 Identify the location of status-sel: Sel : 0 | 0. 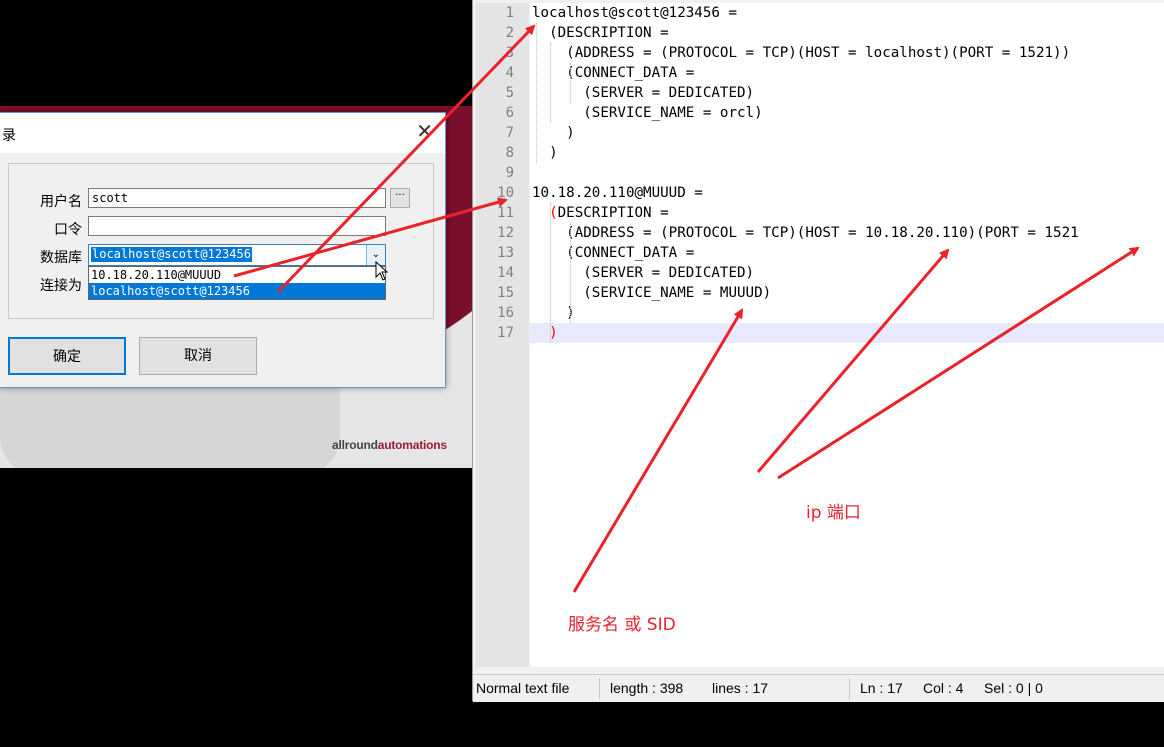
(1013, 688).